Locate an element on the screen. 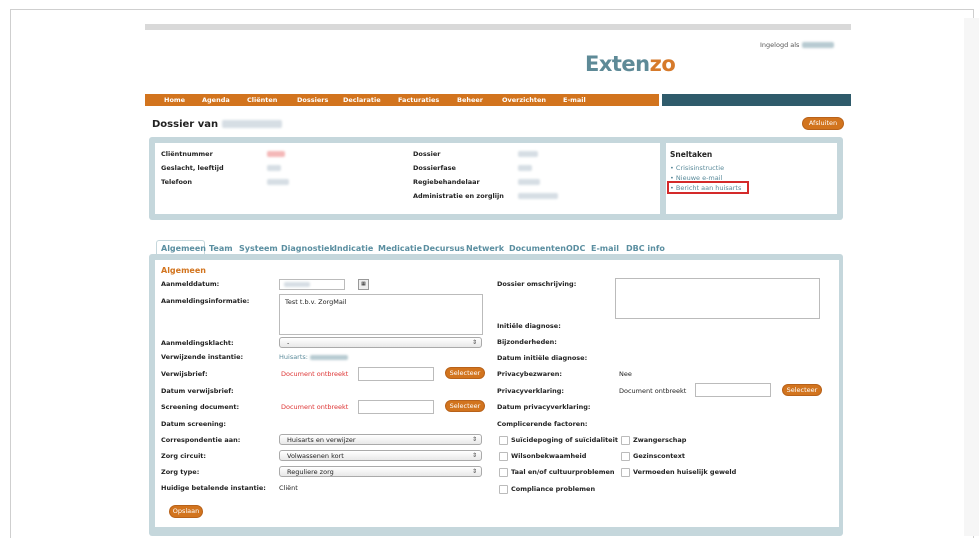 This screenshot has width=979, height=538. label-datum-initiele-diagnose: Datum initiële diagnose: is located at coordinates (542, 358).